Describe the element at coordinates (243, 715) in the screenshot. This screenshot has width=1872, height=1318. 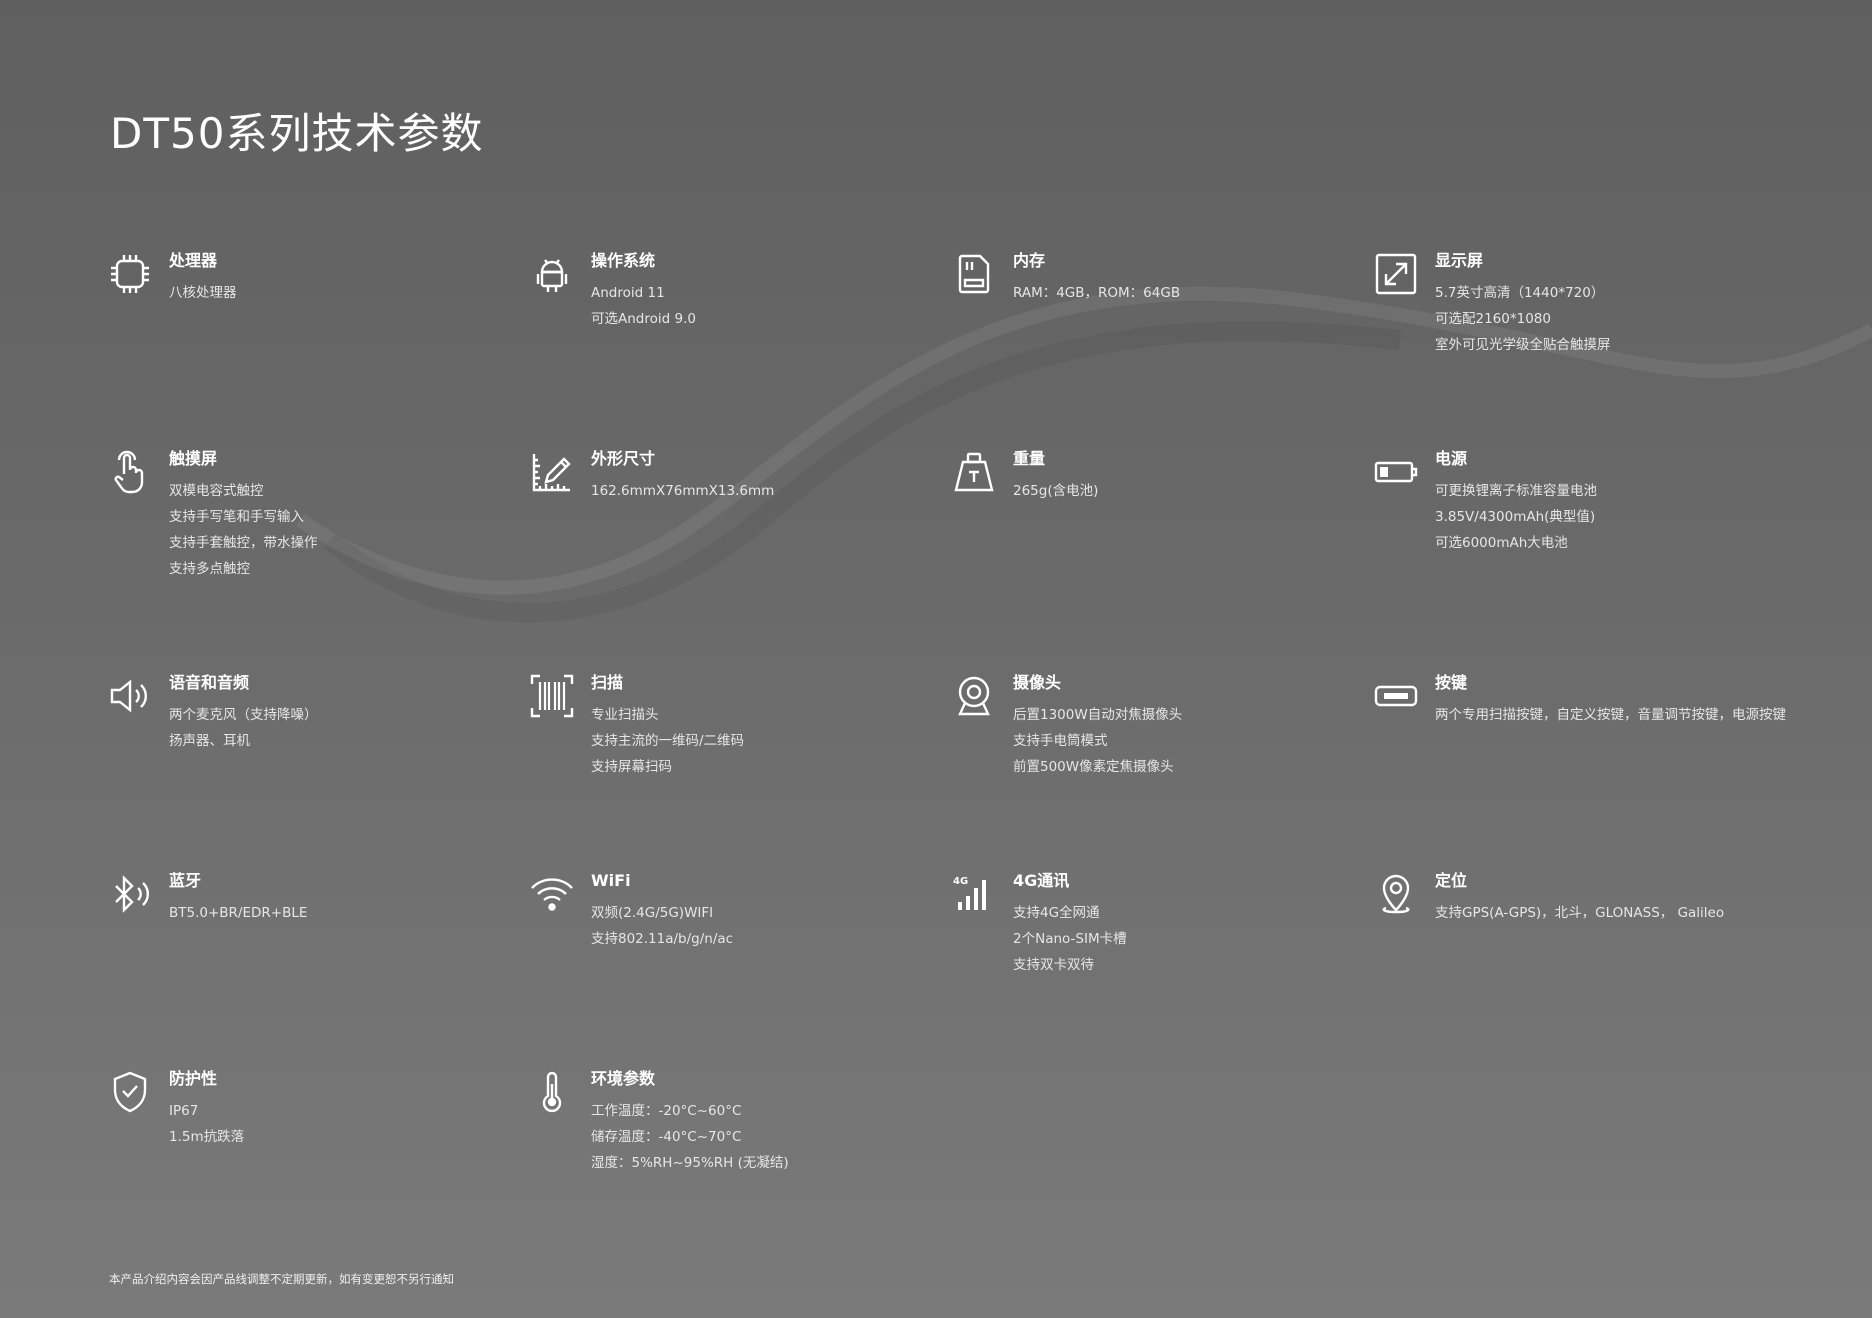
I see `spec-value: 两个麦克风（支持降噪）` at that location.